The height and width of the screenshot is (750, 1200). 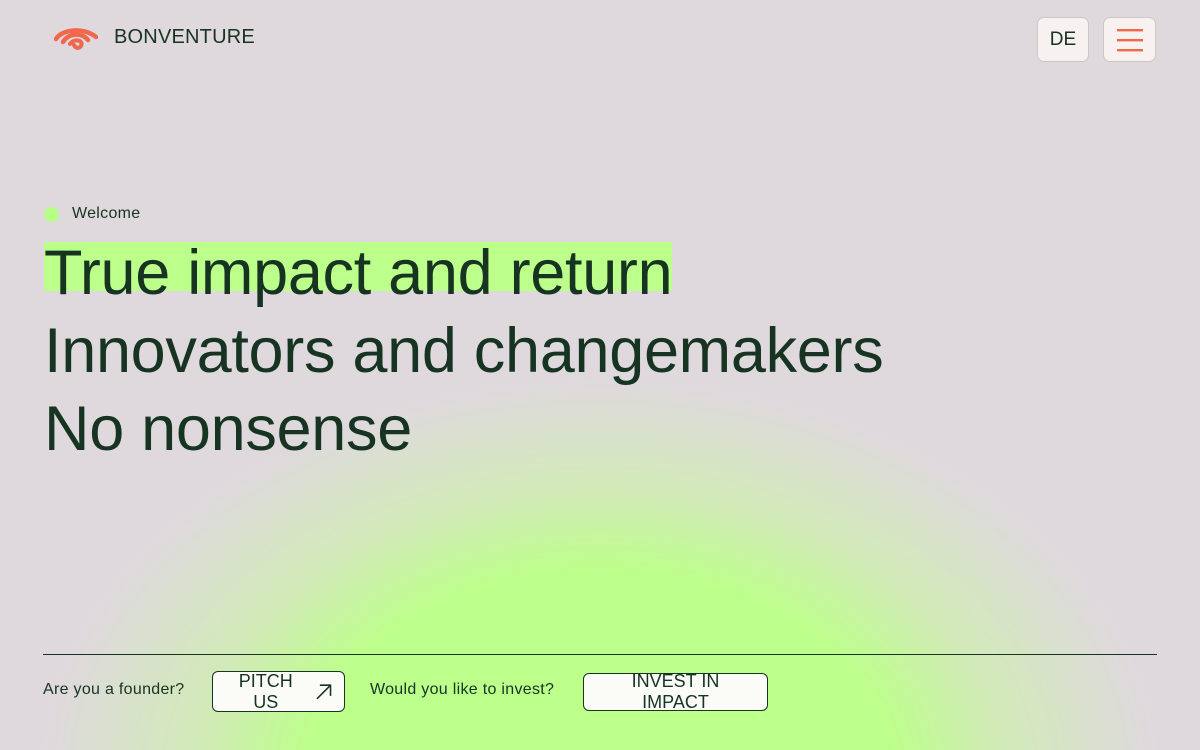 What do you see at coordinates (462, 689) in the screenshot?
I see `investor-prompt: Would you like to invest?` at bounding box center [462, 689].